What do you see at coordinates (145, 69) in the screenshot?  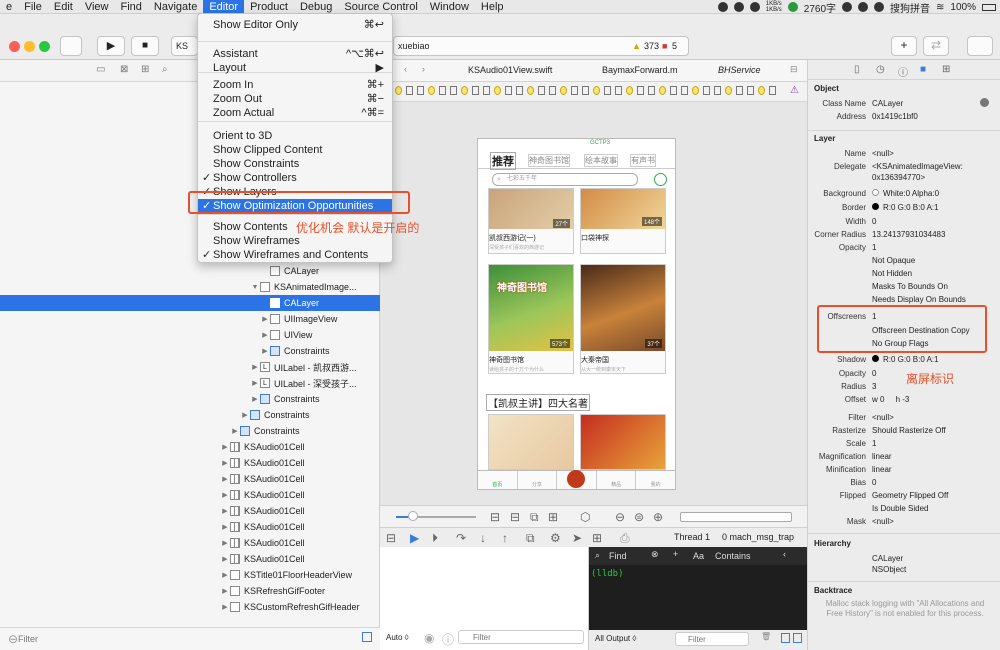 I see `hierarchy-icon: ⊞` at bounding box center [145, 69].